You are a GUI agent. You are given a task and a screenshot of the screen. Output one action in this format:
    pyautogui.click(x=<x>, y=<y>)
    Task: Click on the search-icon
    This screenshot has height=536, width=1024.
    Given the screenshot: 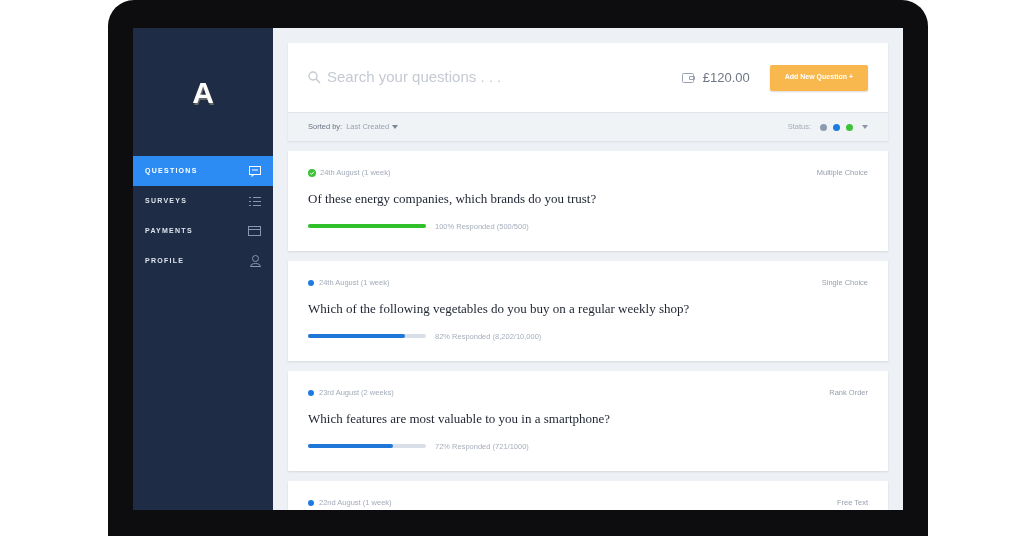 What is the action you would take?
    pyautogui.click(x=314, y=77)
    